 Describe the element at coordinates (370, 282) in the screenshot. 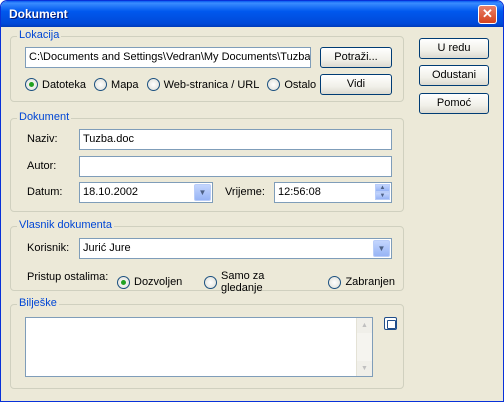

I see `radio-label: Zabranjen` at that location.